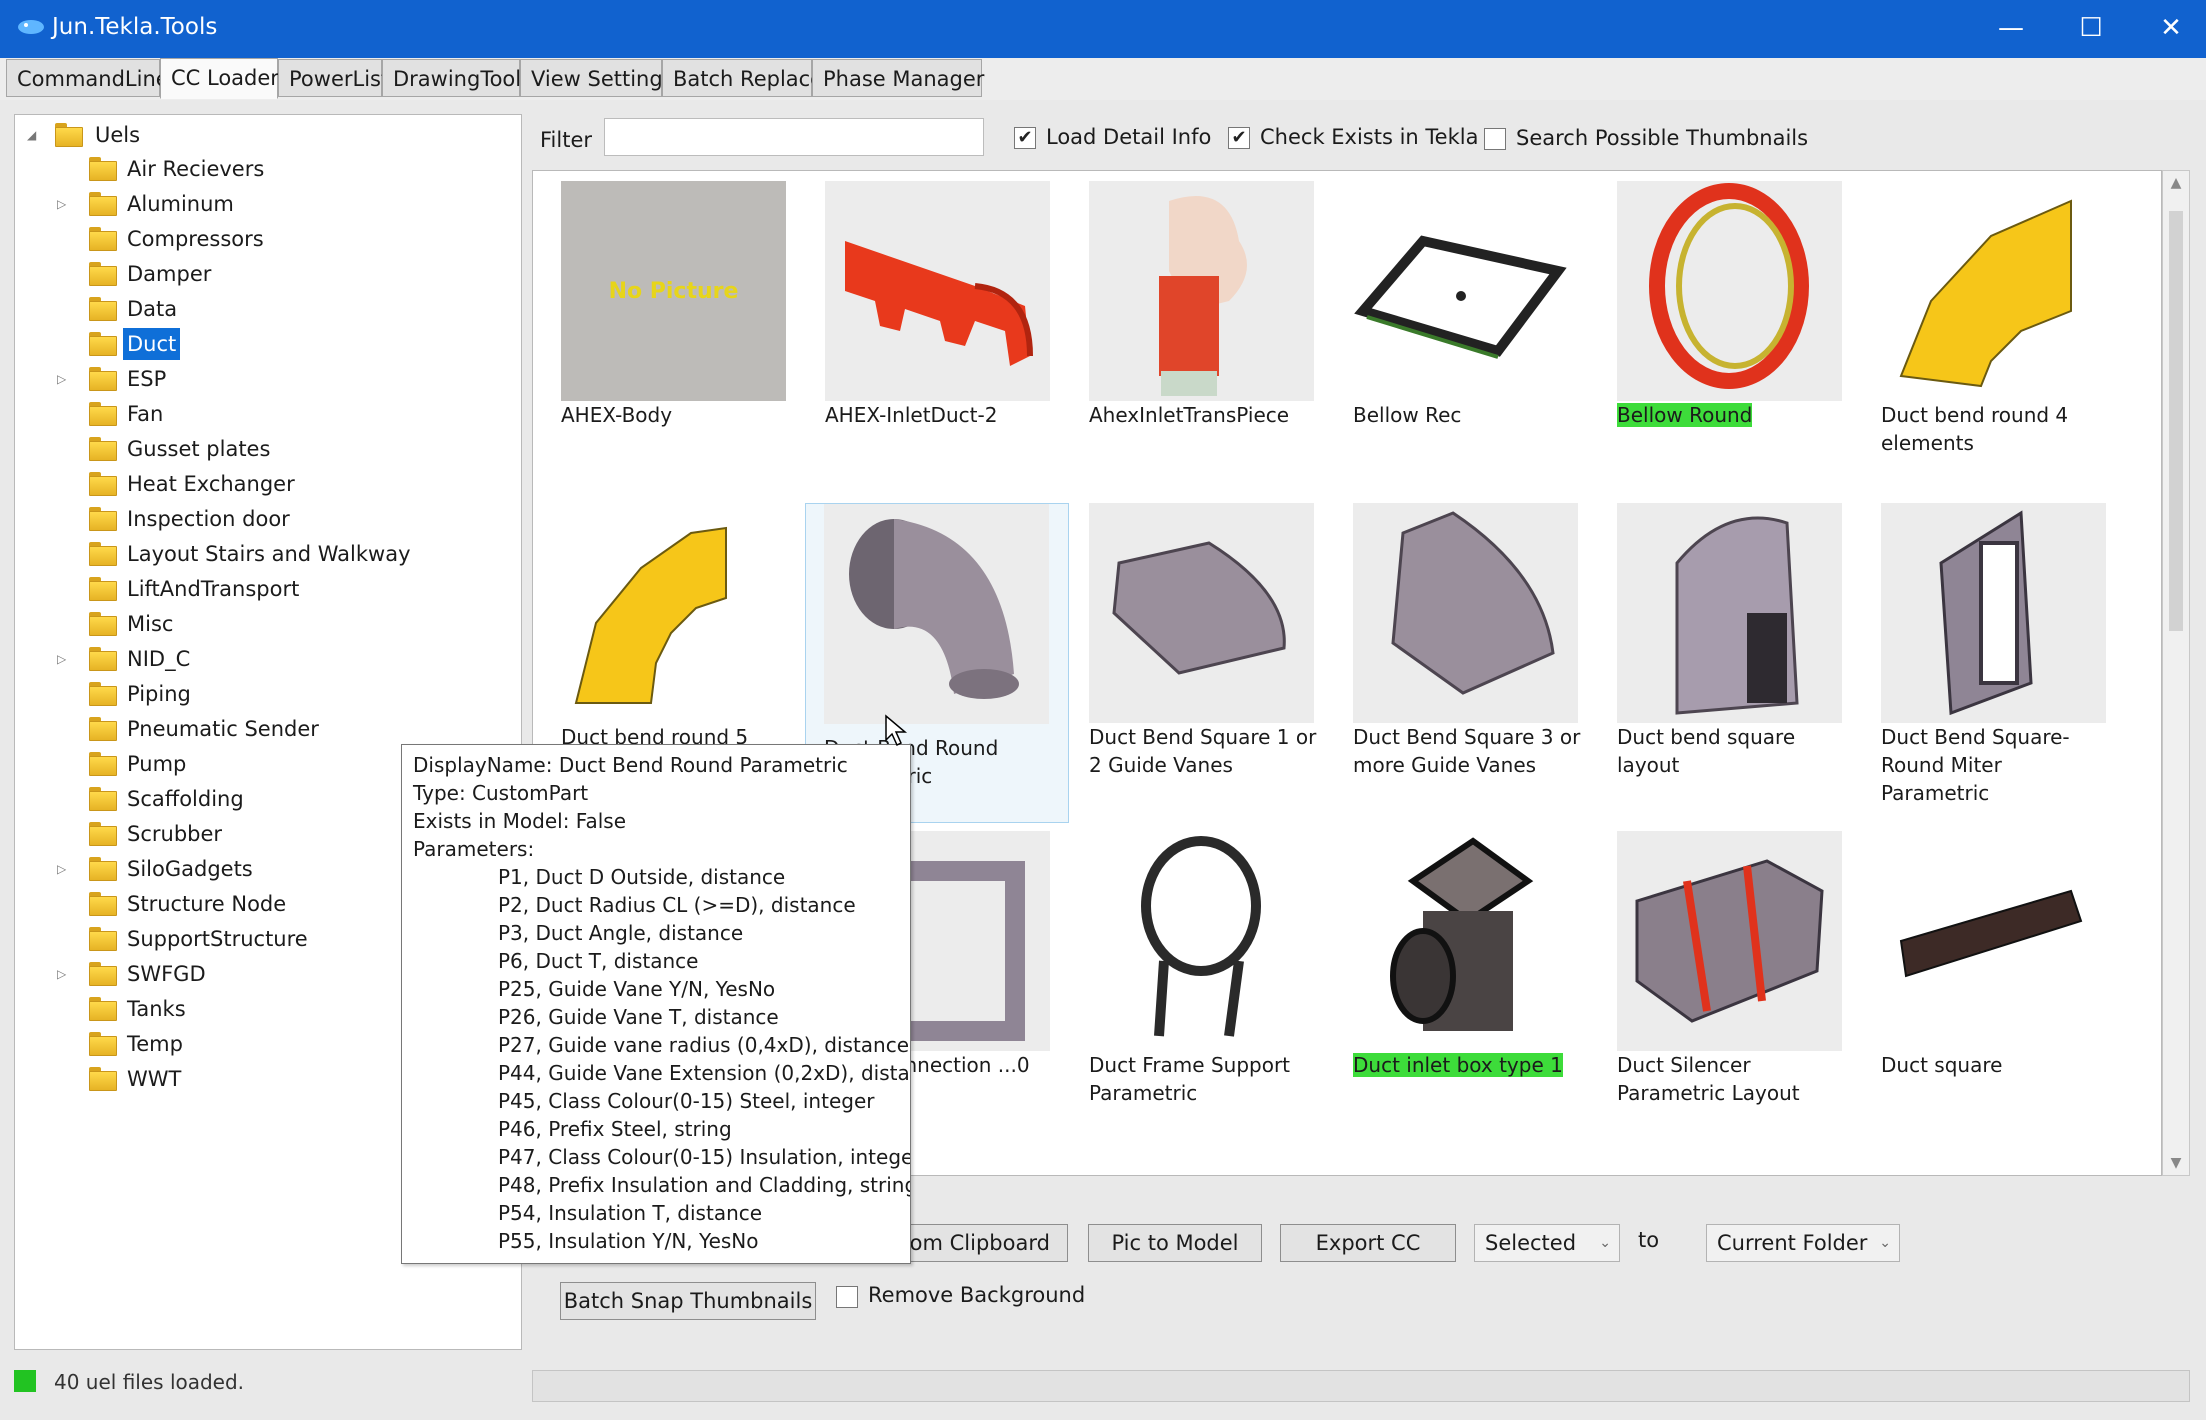 This screenshot has height=1420, width=2206. I want to click on tree-item: ▷ NID_C, so click(265, 659).